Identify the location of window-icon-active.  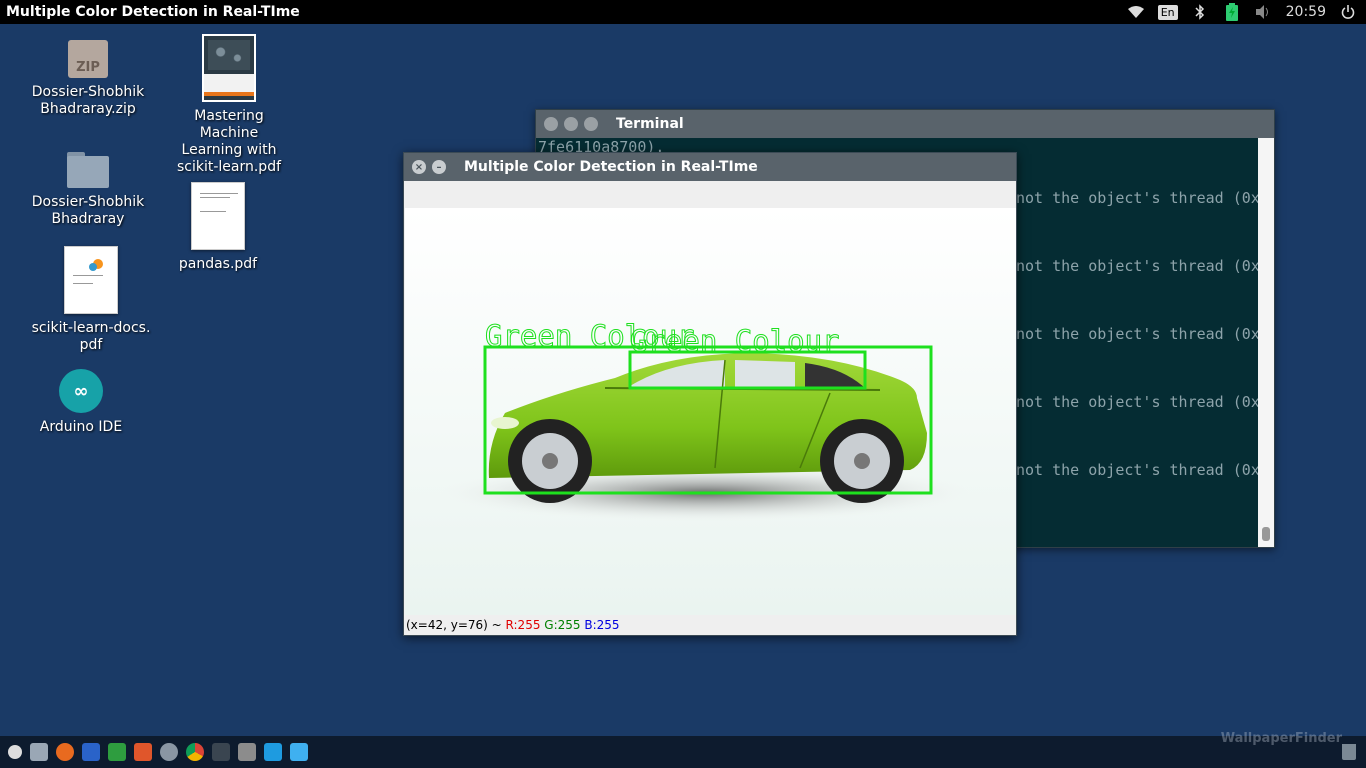
(299, 752).